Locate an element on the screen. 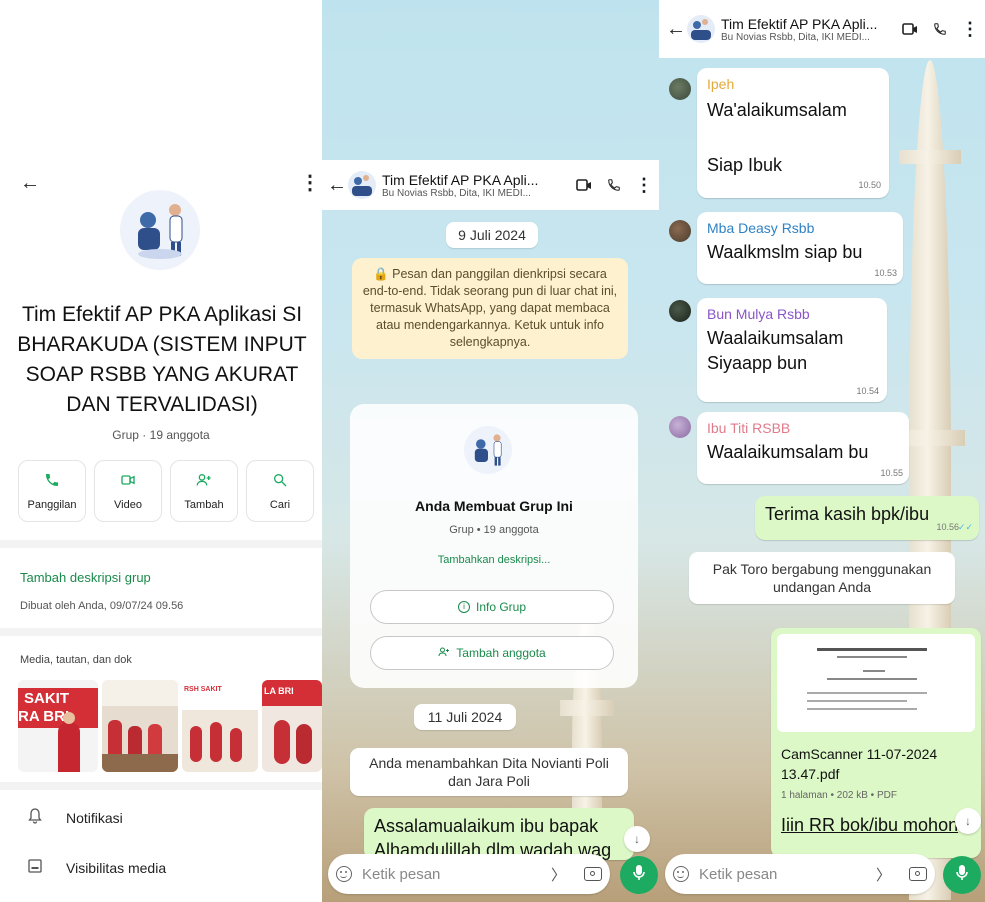 The image size is (985, 902). message-time: 10.56 is located at coordinates (947, 527).